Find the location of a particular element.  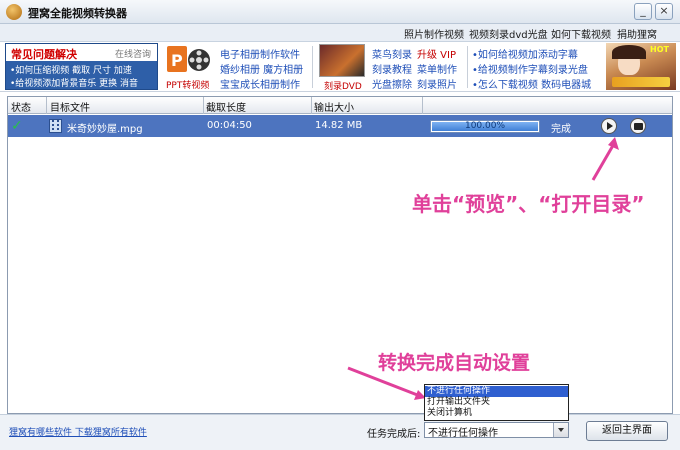

faq-title: 常见问题解决 is located at coordinates (44, 54).